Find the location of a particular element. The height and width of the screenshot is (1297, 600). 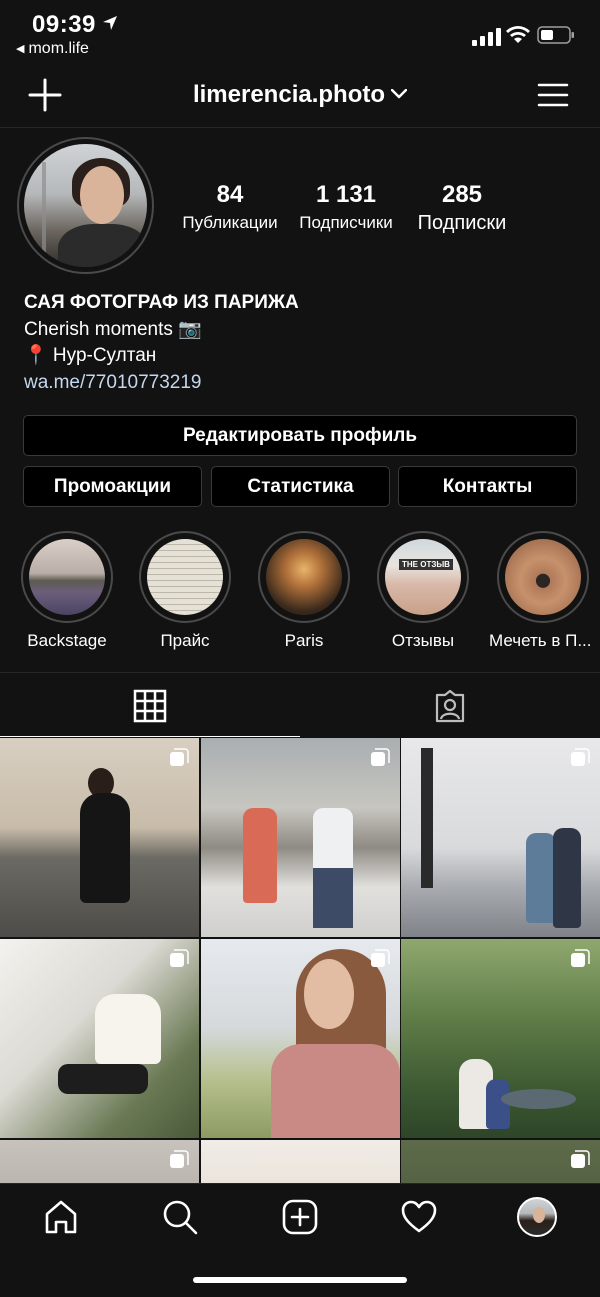

statistics-button: Статистика is located at coordinates (300, 486).